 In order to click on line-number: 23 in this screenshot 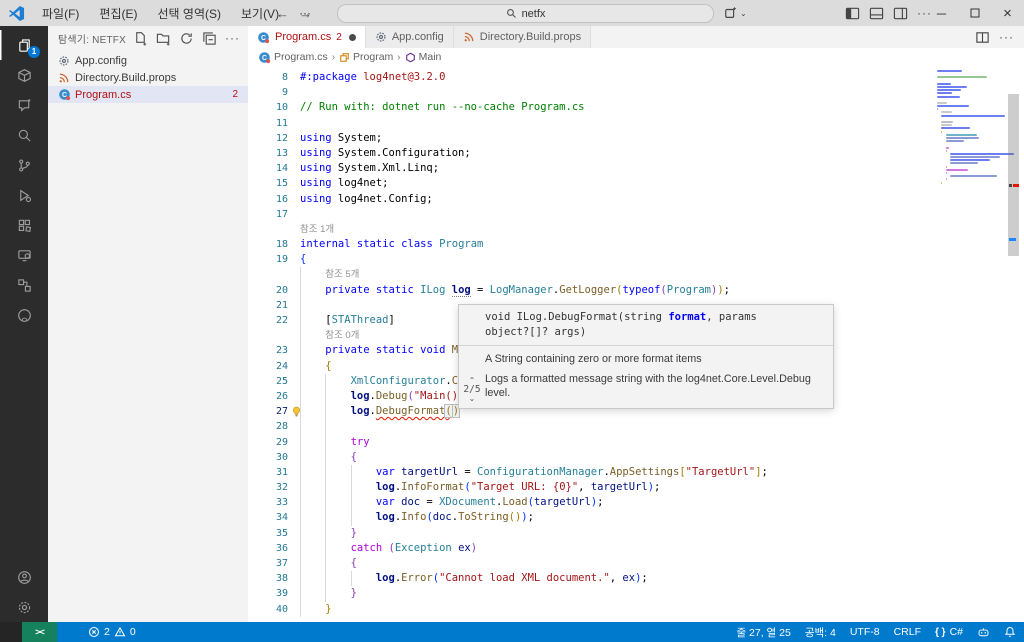, I will do `click(268, 350)`.